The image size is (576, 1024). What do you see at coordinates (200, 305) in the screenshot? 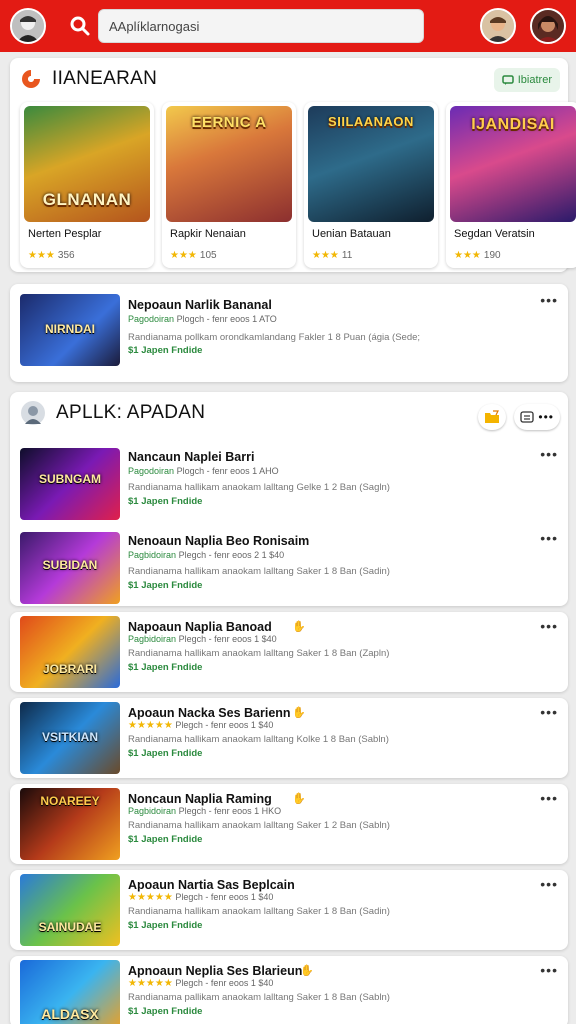
I see `app-title: Nepoaun Narlik Bananal` at bounding box center [200, 305].